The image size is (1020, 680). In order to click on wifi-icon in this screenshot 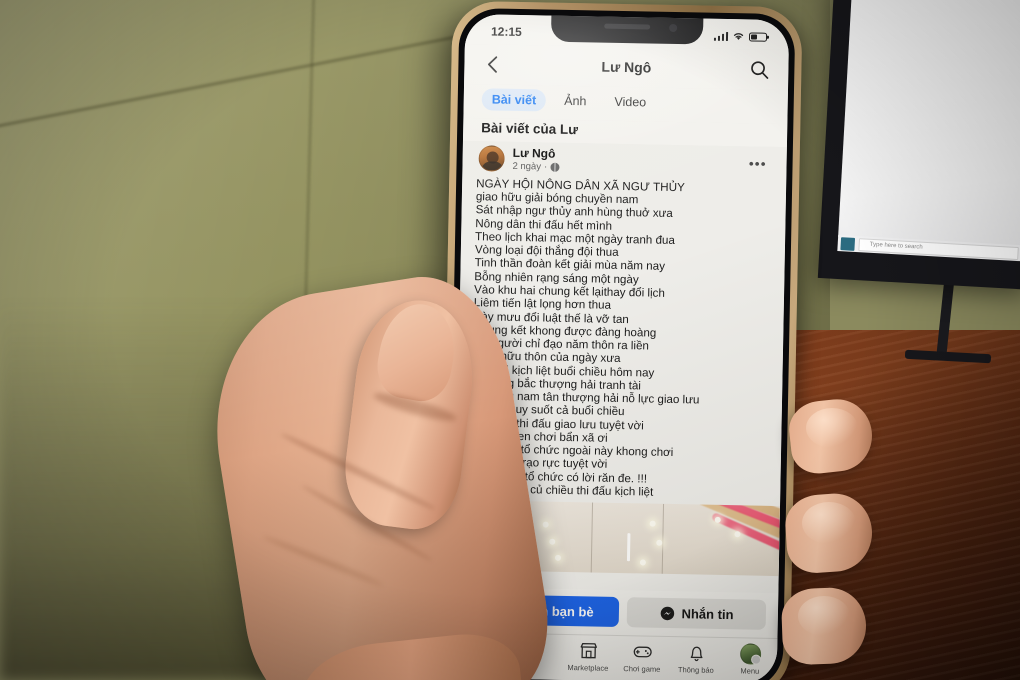, I will do `click(738, 36)`.